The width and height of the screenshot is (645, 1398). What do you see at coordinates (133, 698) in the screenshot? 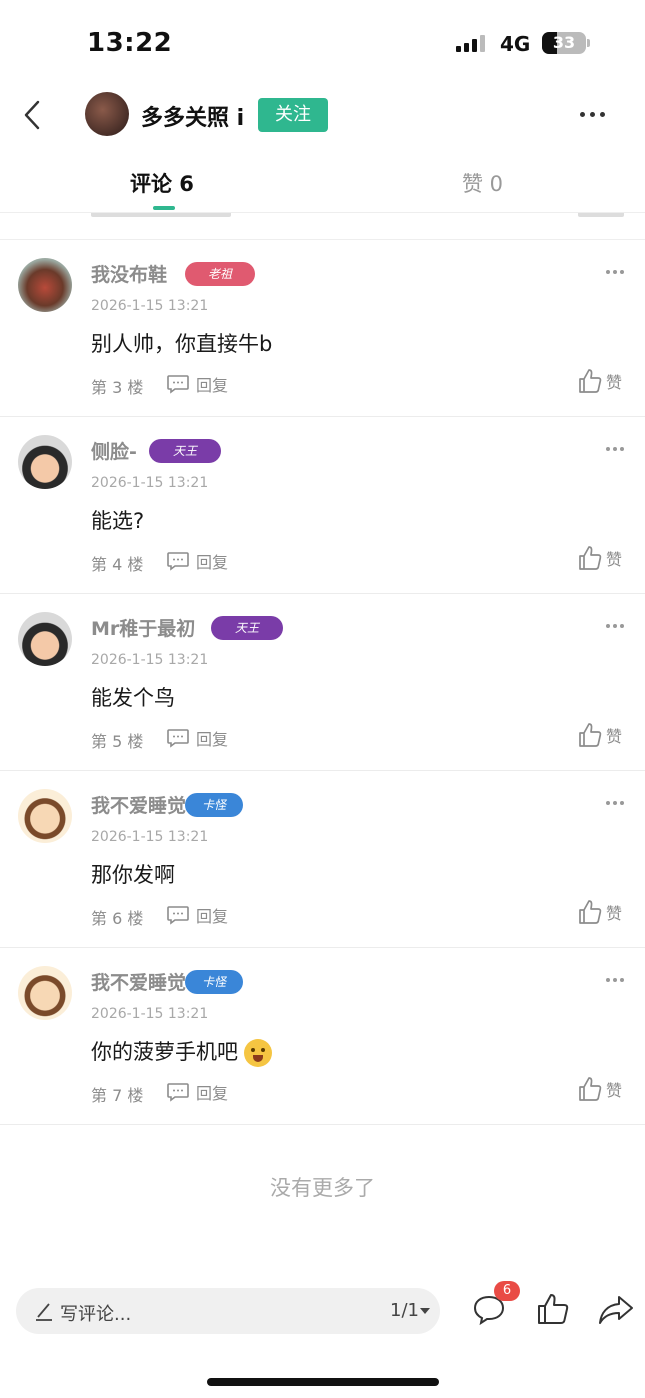
I see `comment-text: 能发个鸟` at bounding box center [133, 698].